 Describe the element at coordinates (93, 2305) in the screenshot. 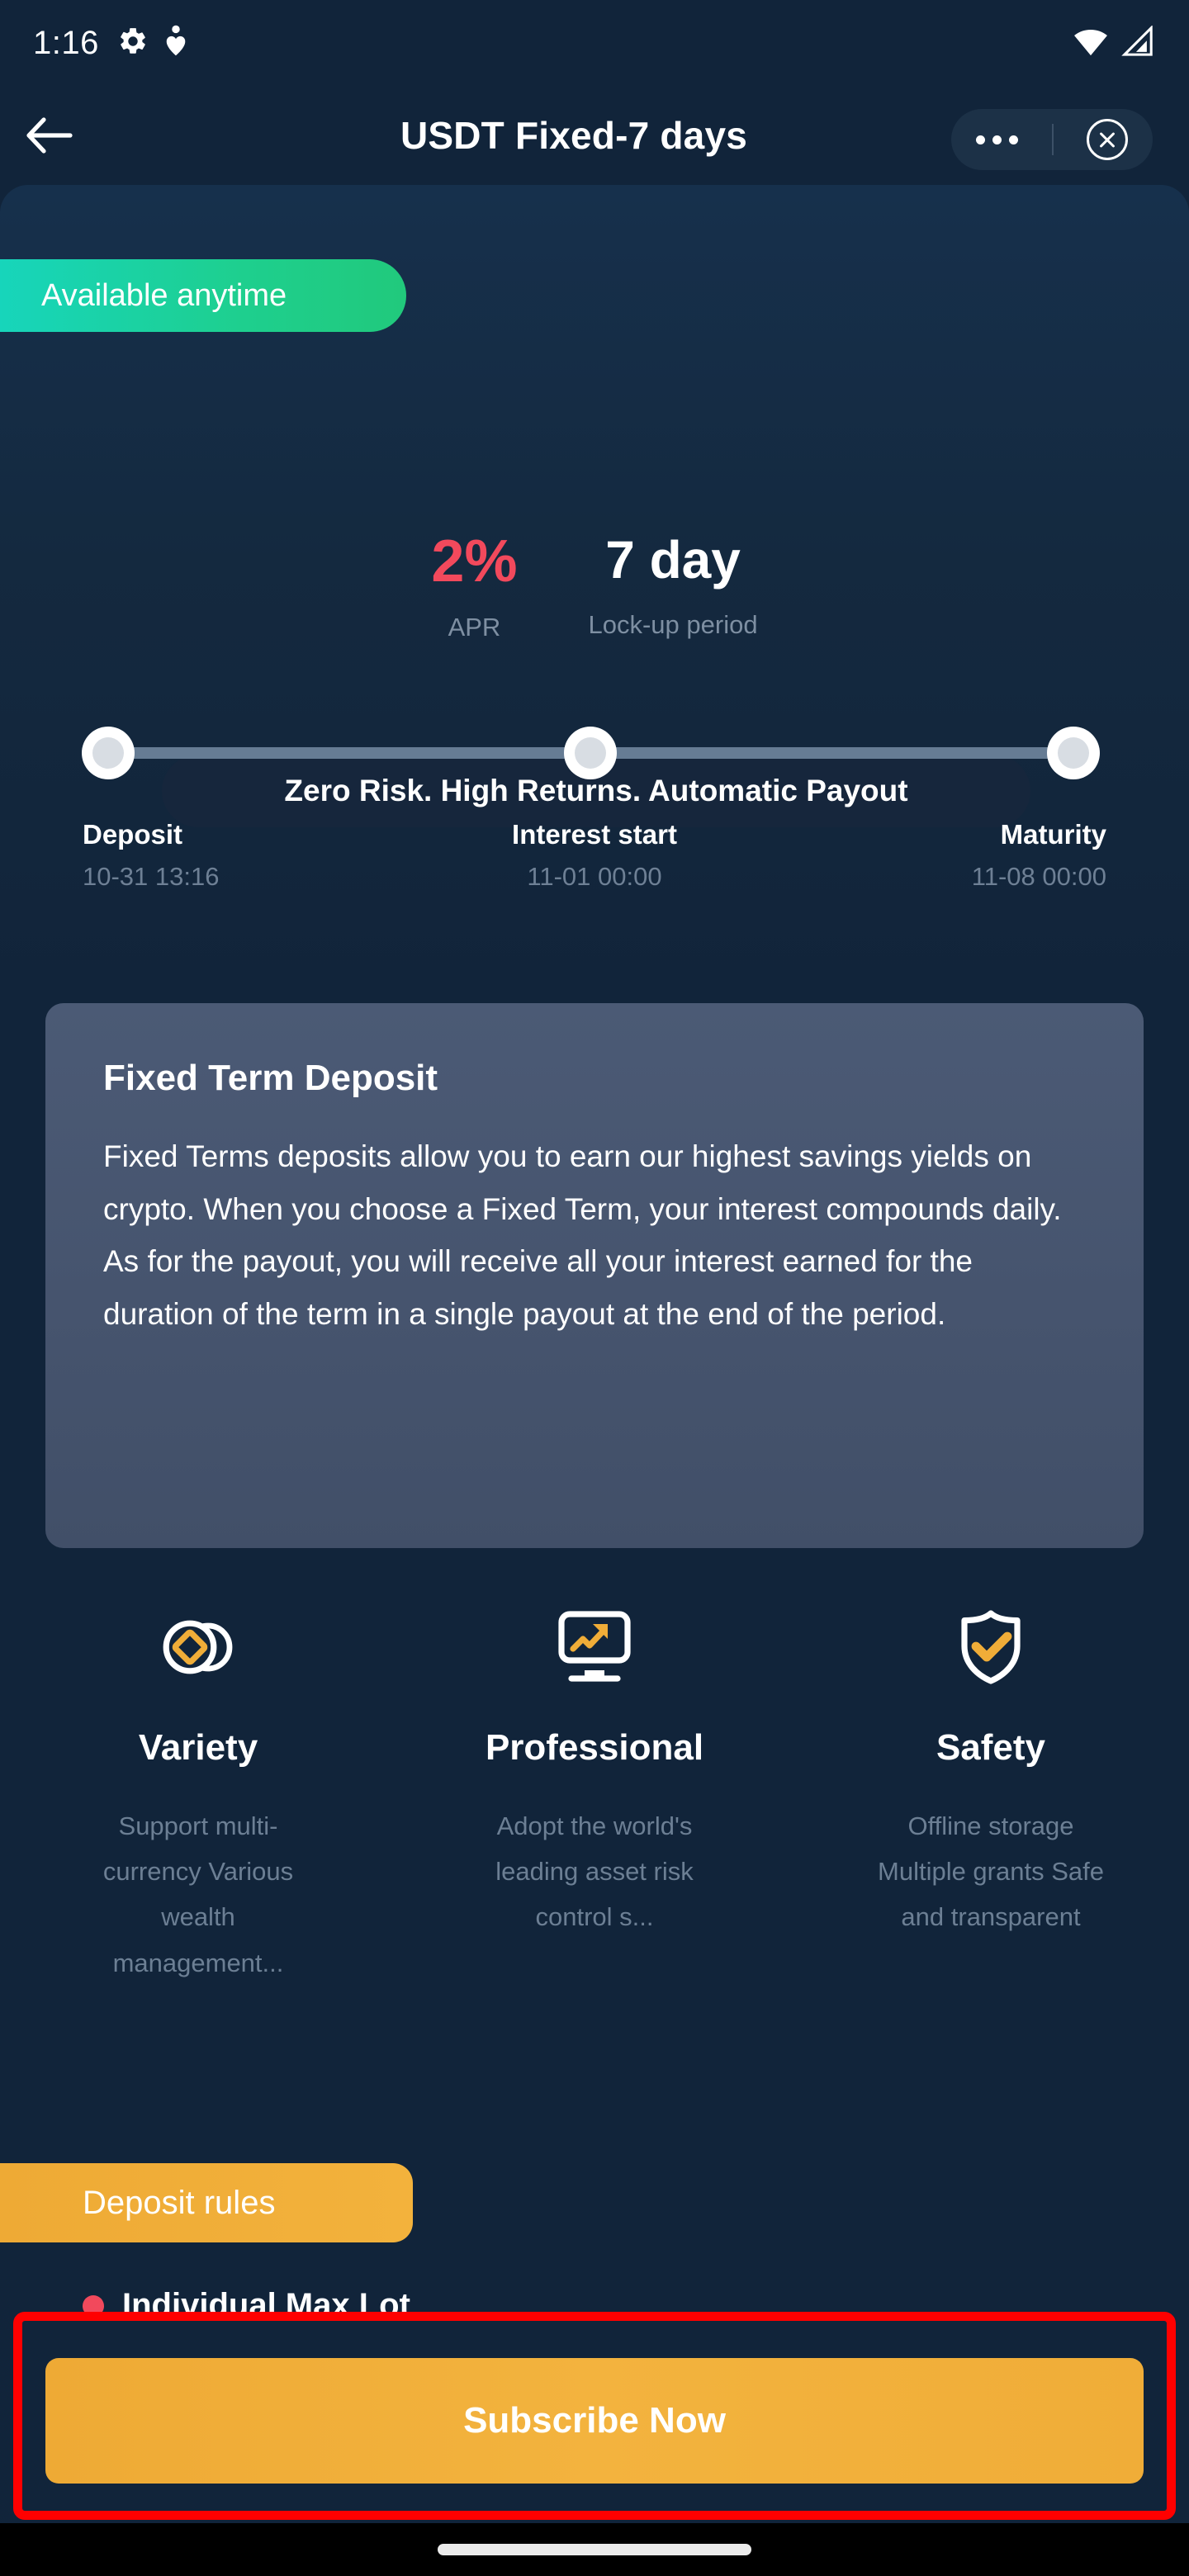

I see `rule-bullet-icon` at that location.